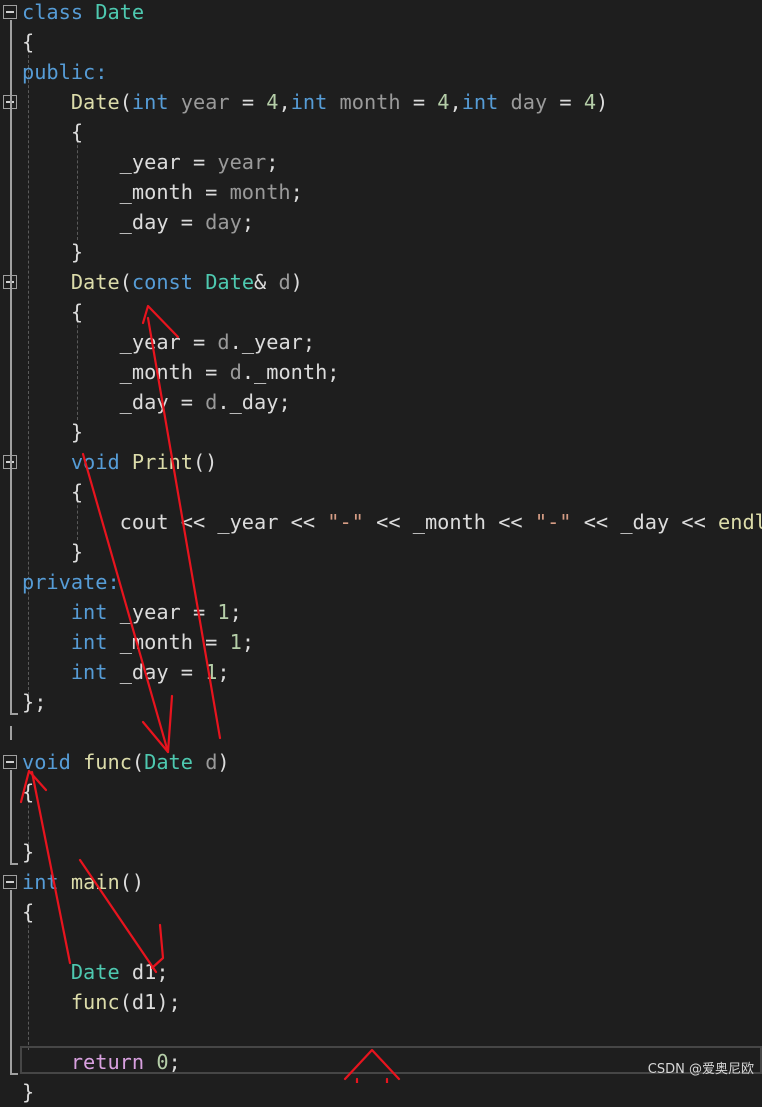  I want to click on code-token: _month =, so click(168, 642).